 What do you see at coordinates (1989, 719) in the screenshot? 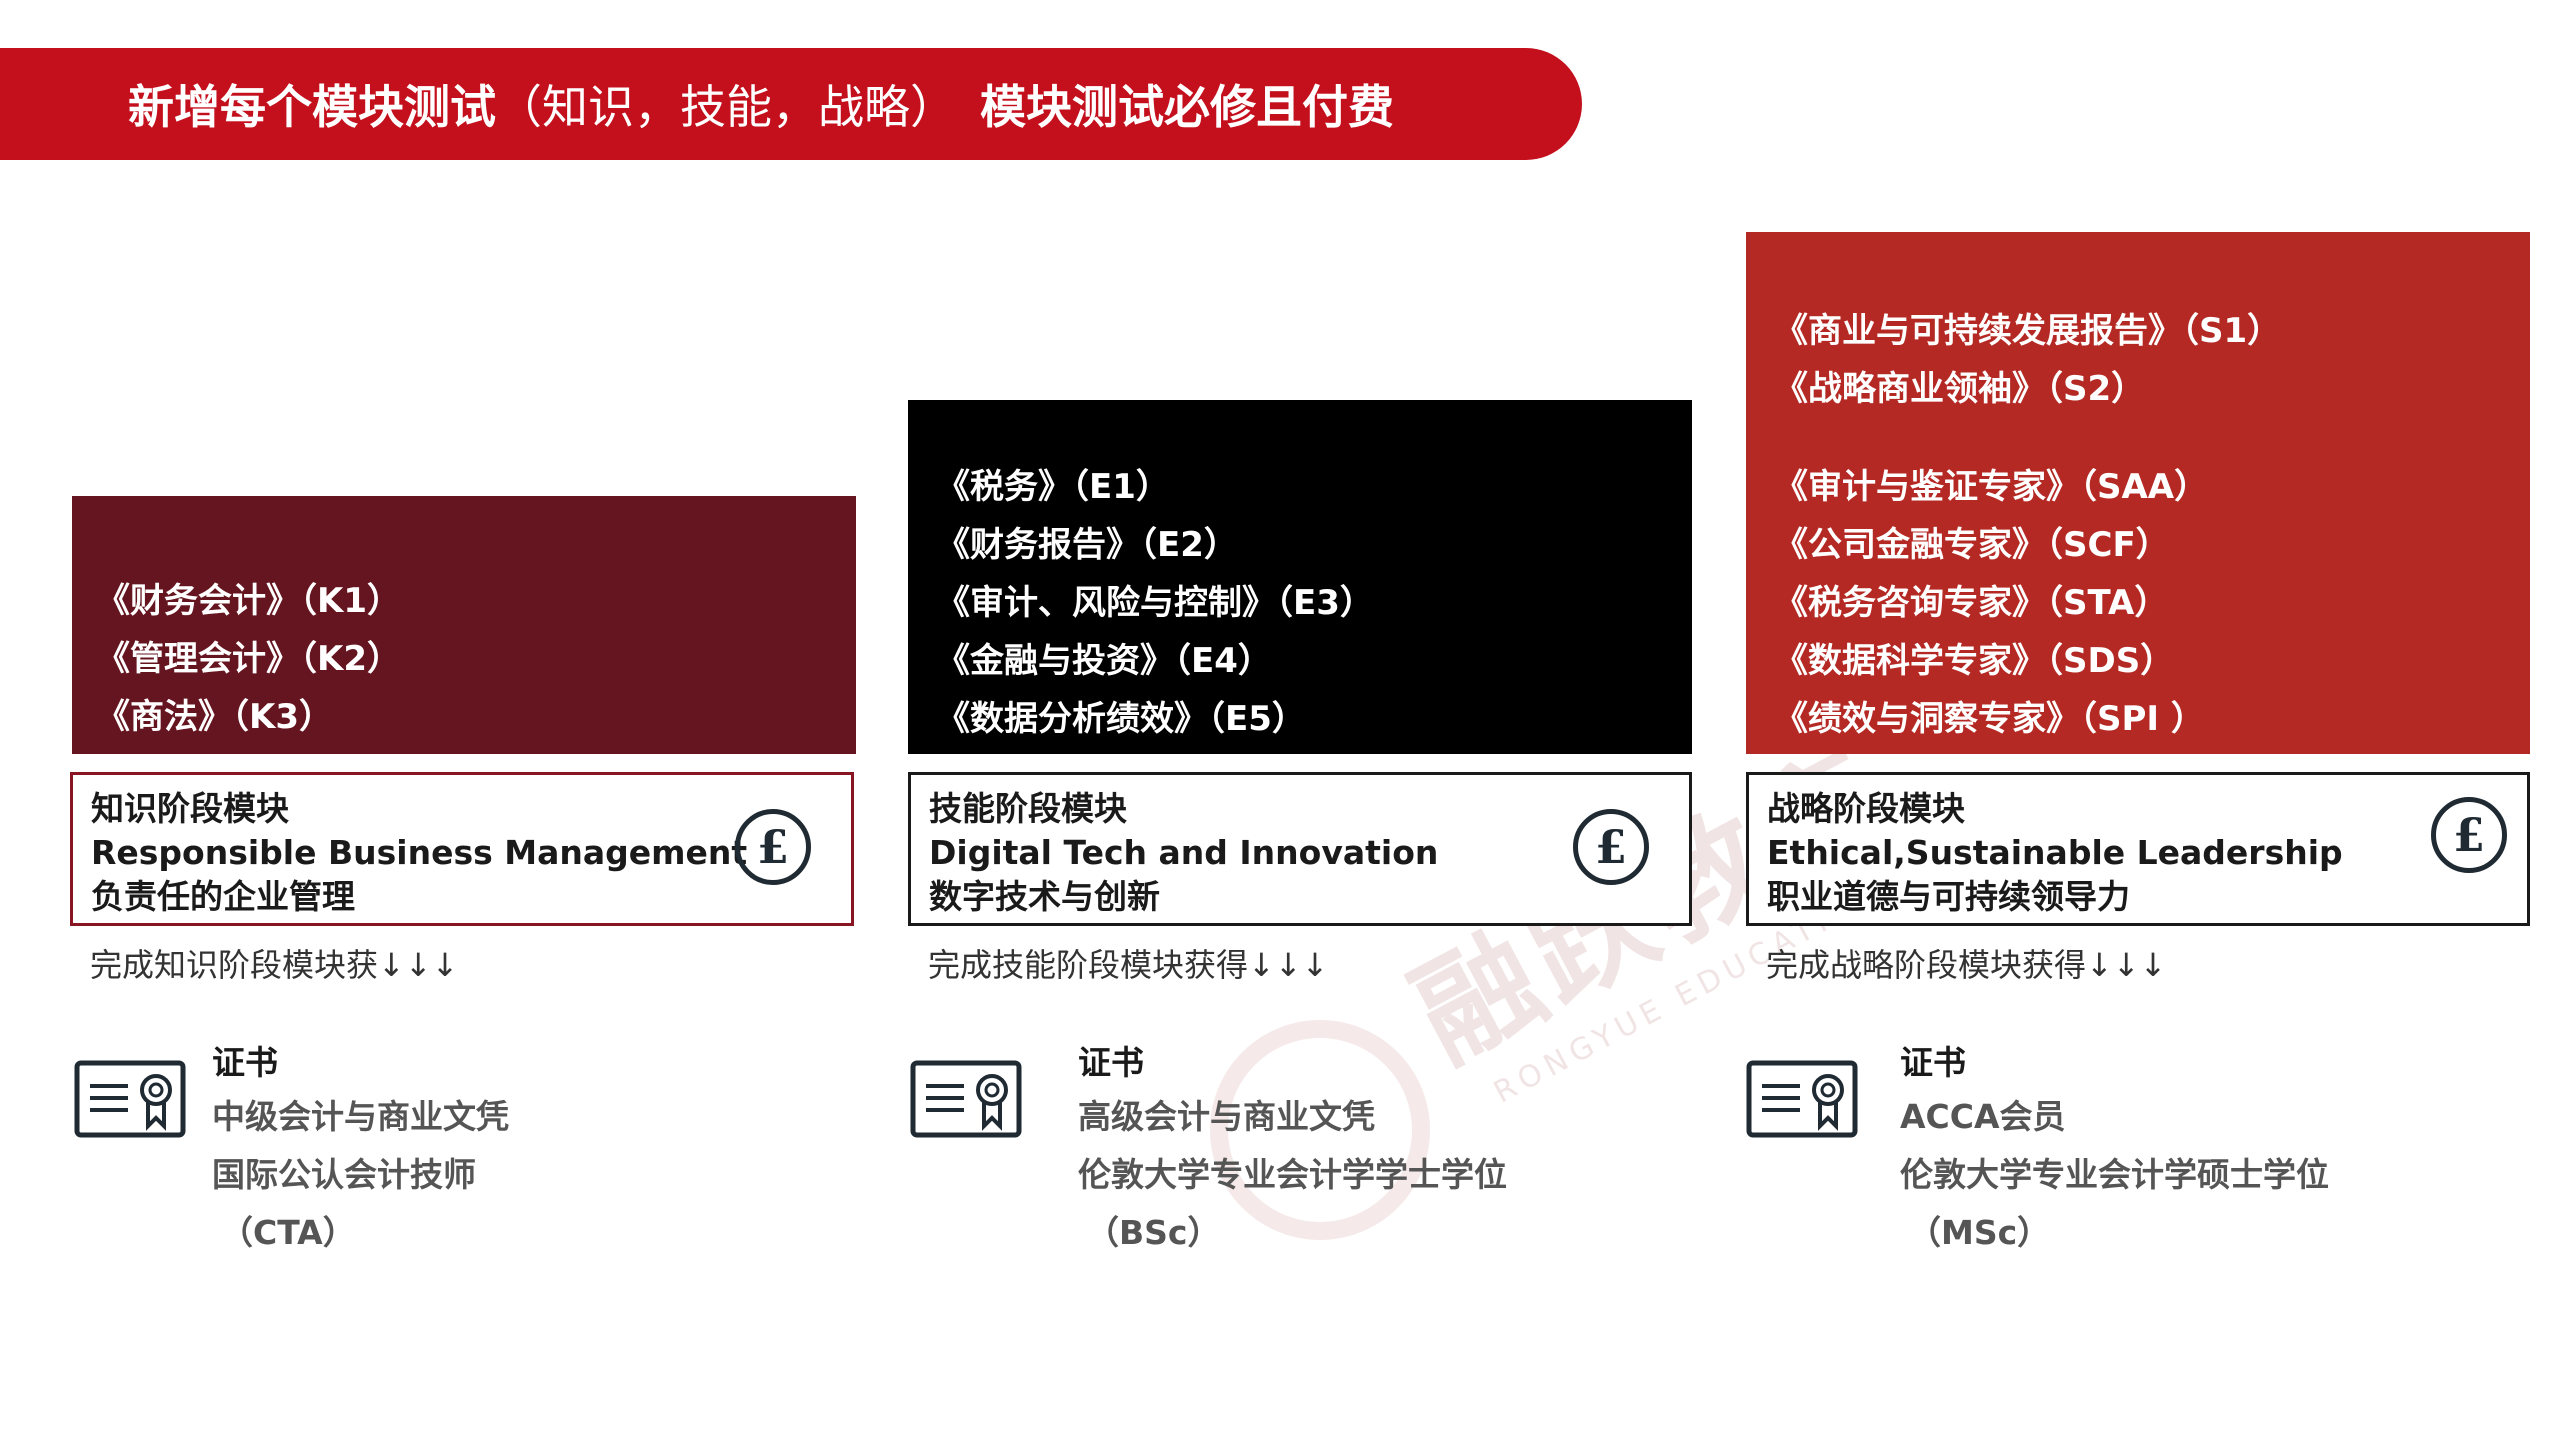
I see `module-item: 《绩效与洞察专家》（SPI ）` at bounding box center [1989, 719].